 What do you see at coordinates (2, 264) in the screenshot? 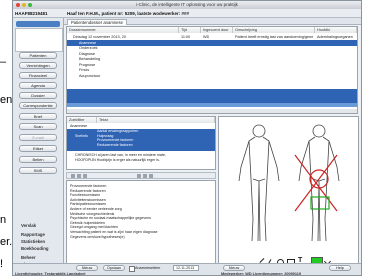
I see `edge-text-5: !` at bounding box center [2, 264].